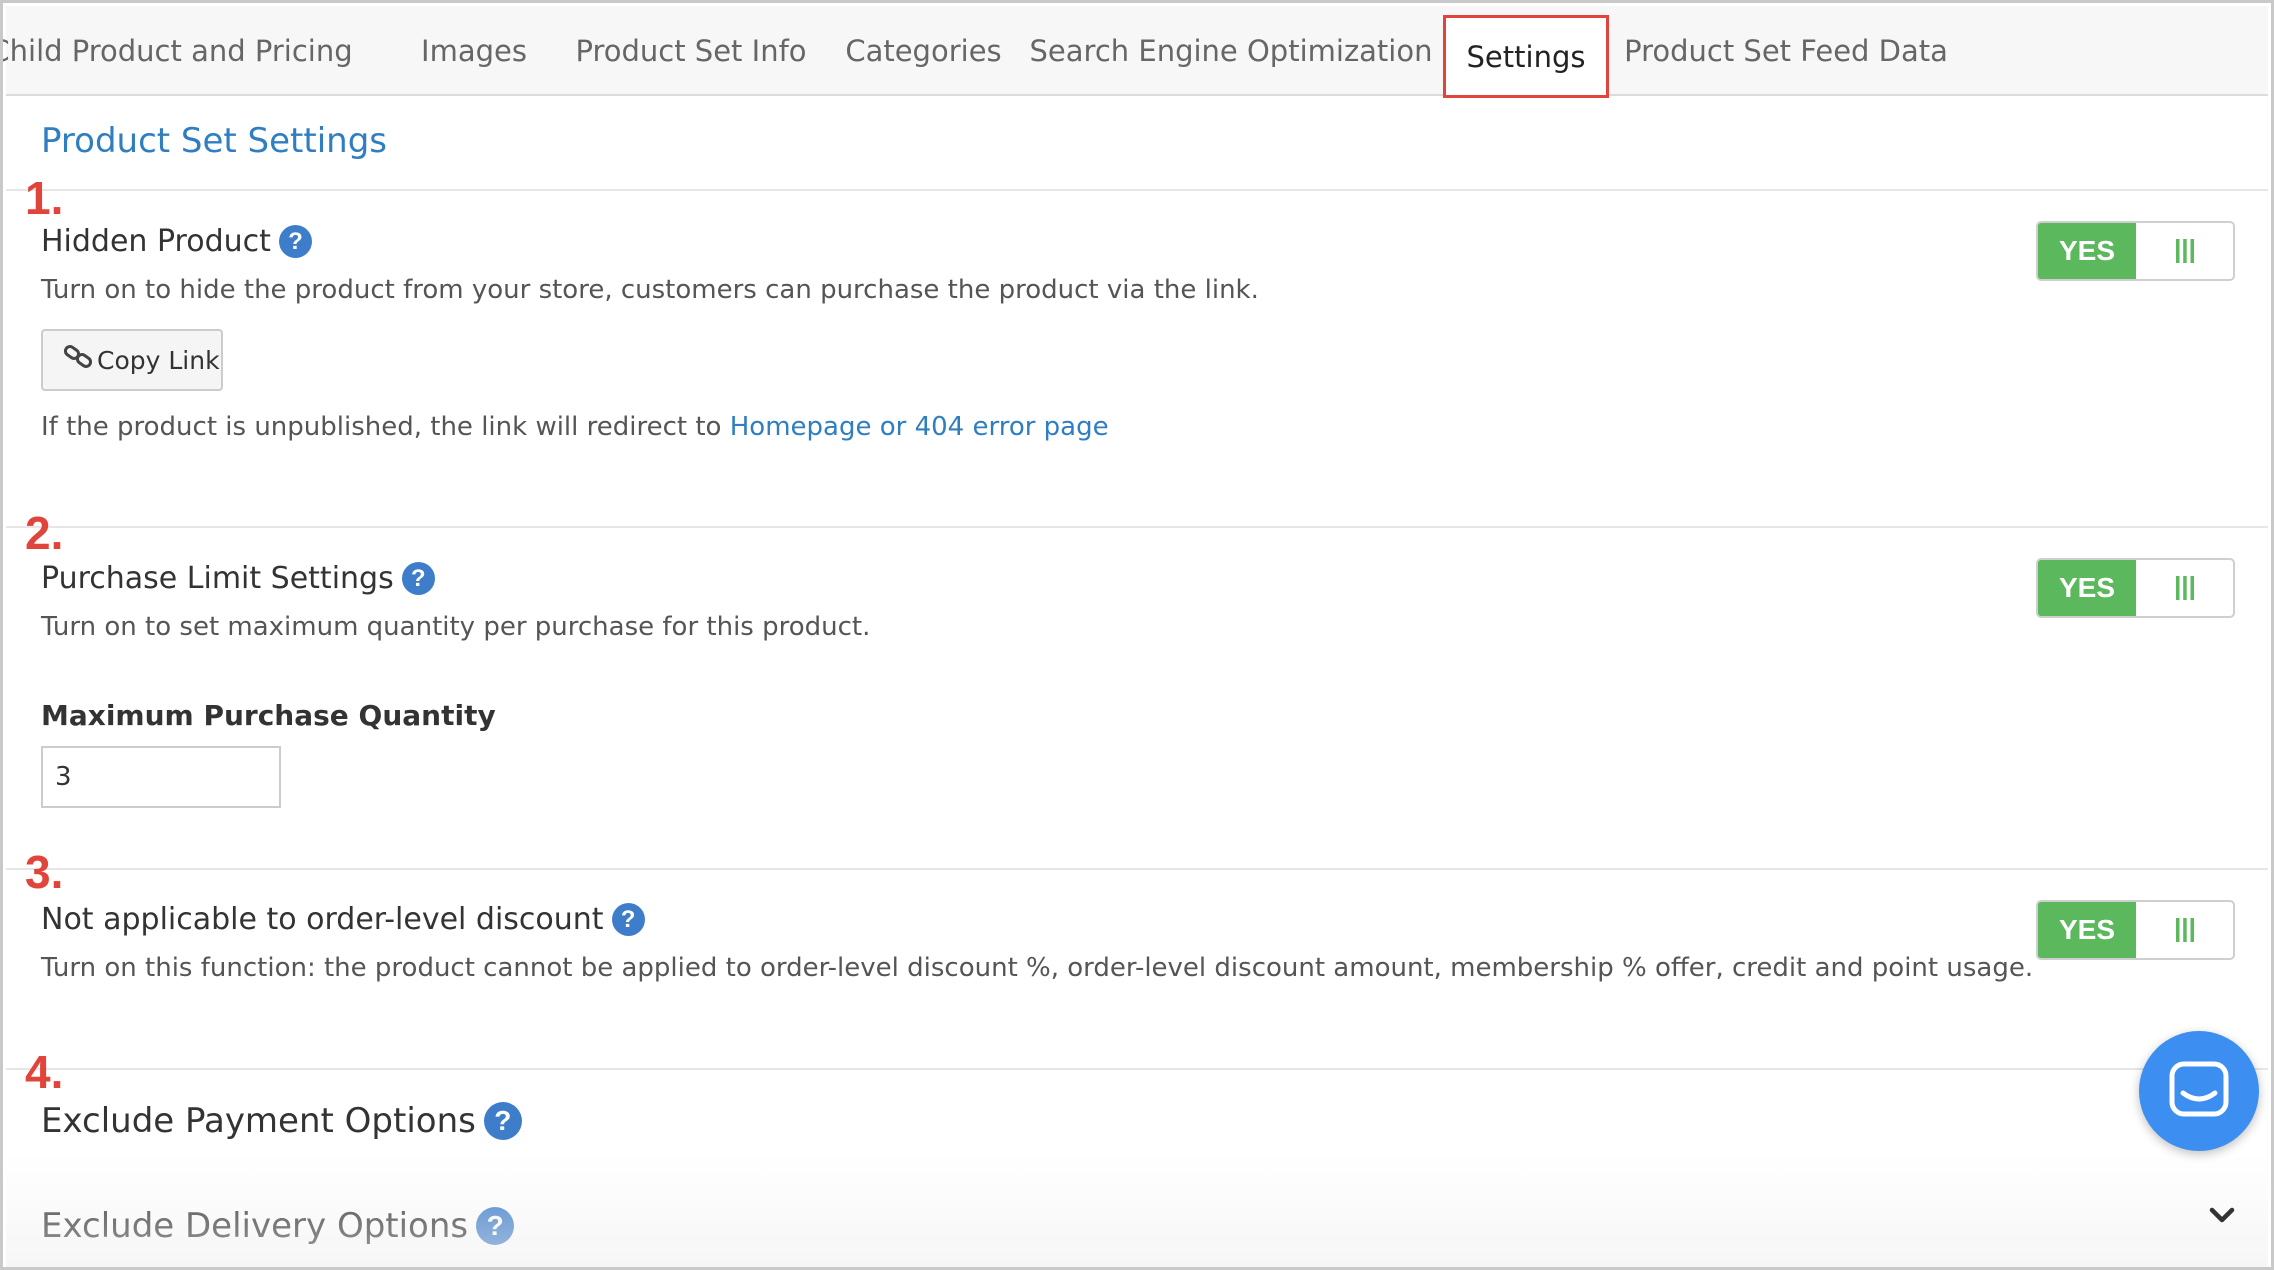 The width and height of the screenshot is (2274, 1270). I want to click on copy-link-button: Copy Link, so click(132, 360).